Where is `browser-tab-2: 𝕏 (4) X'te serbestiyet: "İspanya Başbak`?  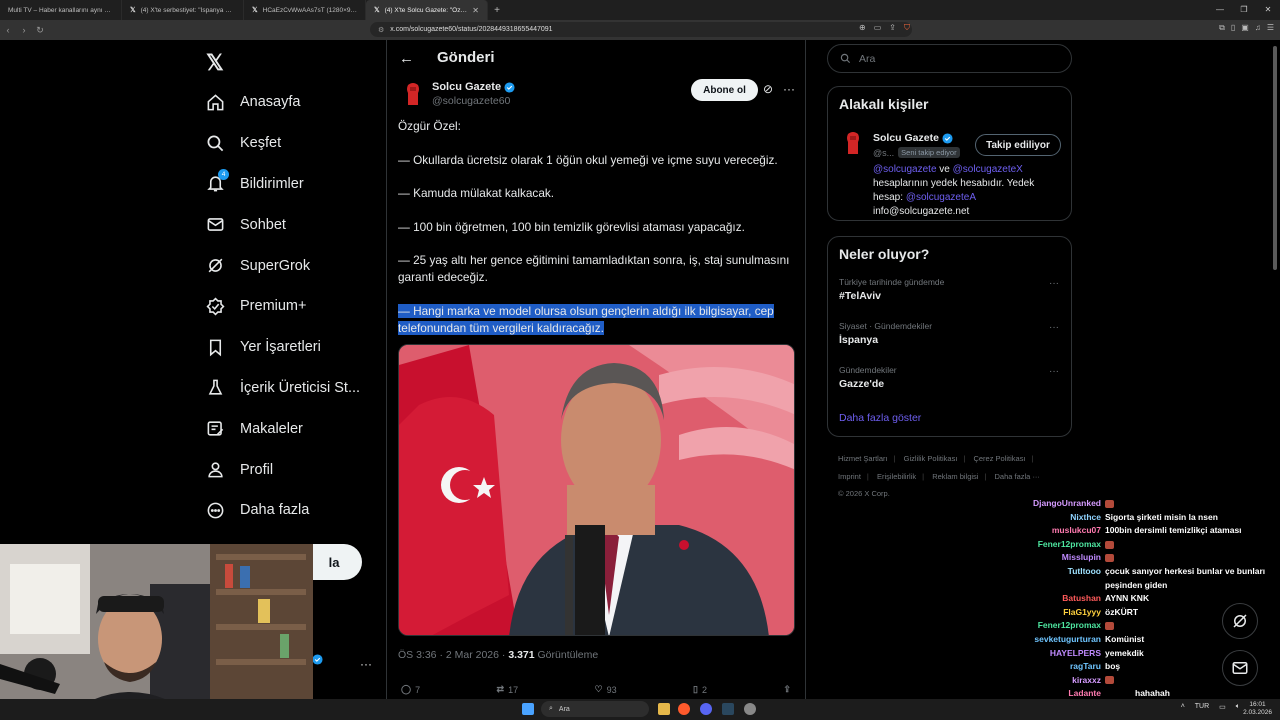 browser-tab-2: 𝕏 (4) X'te serbestiyet: "İspanya Başbak is located at coordinates (183, 10).